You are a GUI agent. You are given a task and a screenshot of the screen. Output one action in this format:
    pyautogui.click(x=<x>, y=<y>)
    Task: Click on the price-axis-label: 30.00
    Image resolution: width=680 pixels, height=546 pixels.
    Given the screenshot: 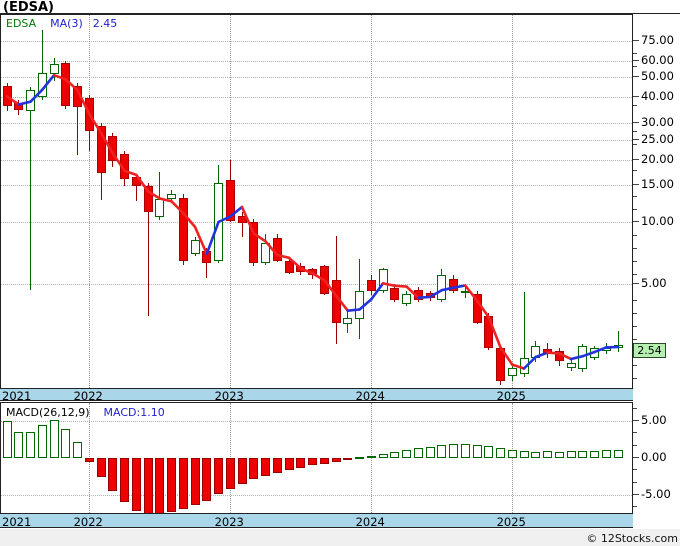 What is the action you would take?
    pyautogui.click(x=657, y=122)
    